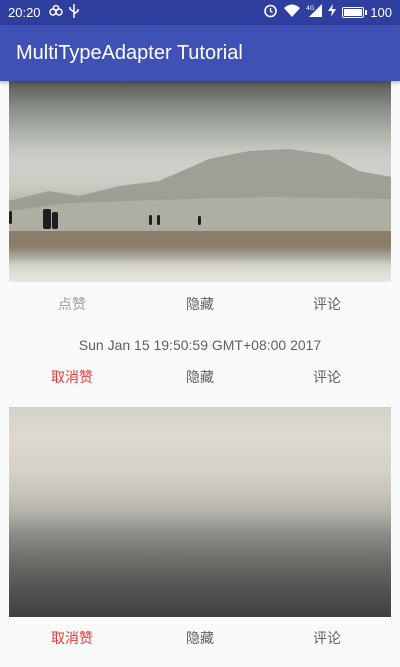 This screenshot has width=400, height=667. I want to click on signal-4g-icon: 4G, so click(314, 12).